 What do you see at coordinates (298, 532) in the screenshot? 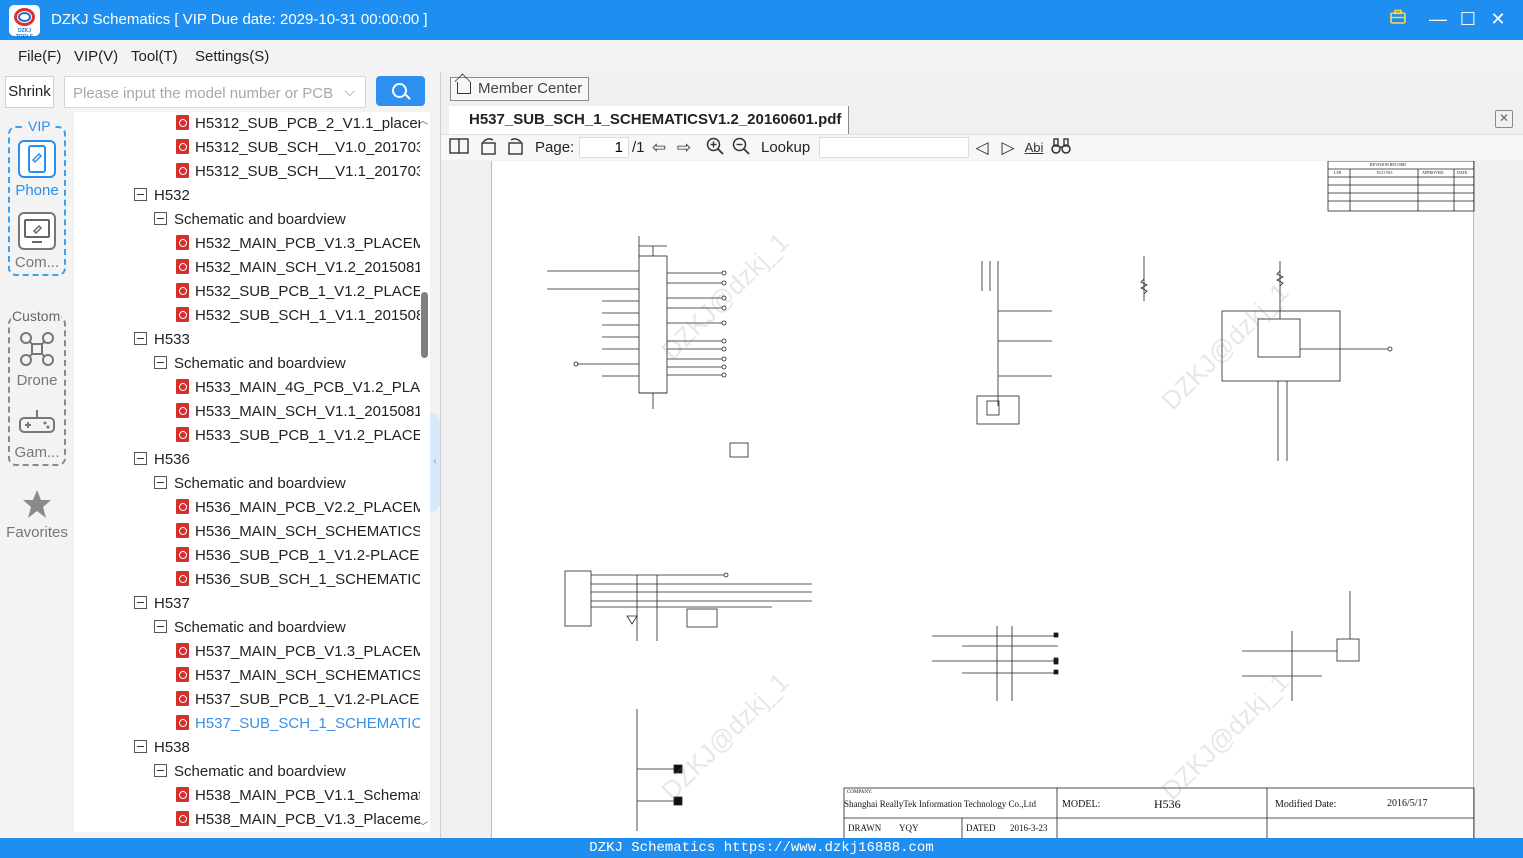
I see `tree-file-item: H536_MAIN_SCH_SCHEMATICS_V` at bounding box center [298, 532].